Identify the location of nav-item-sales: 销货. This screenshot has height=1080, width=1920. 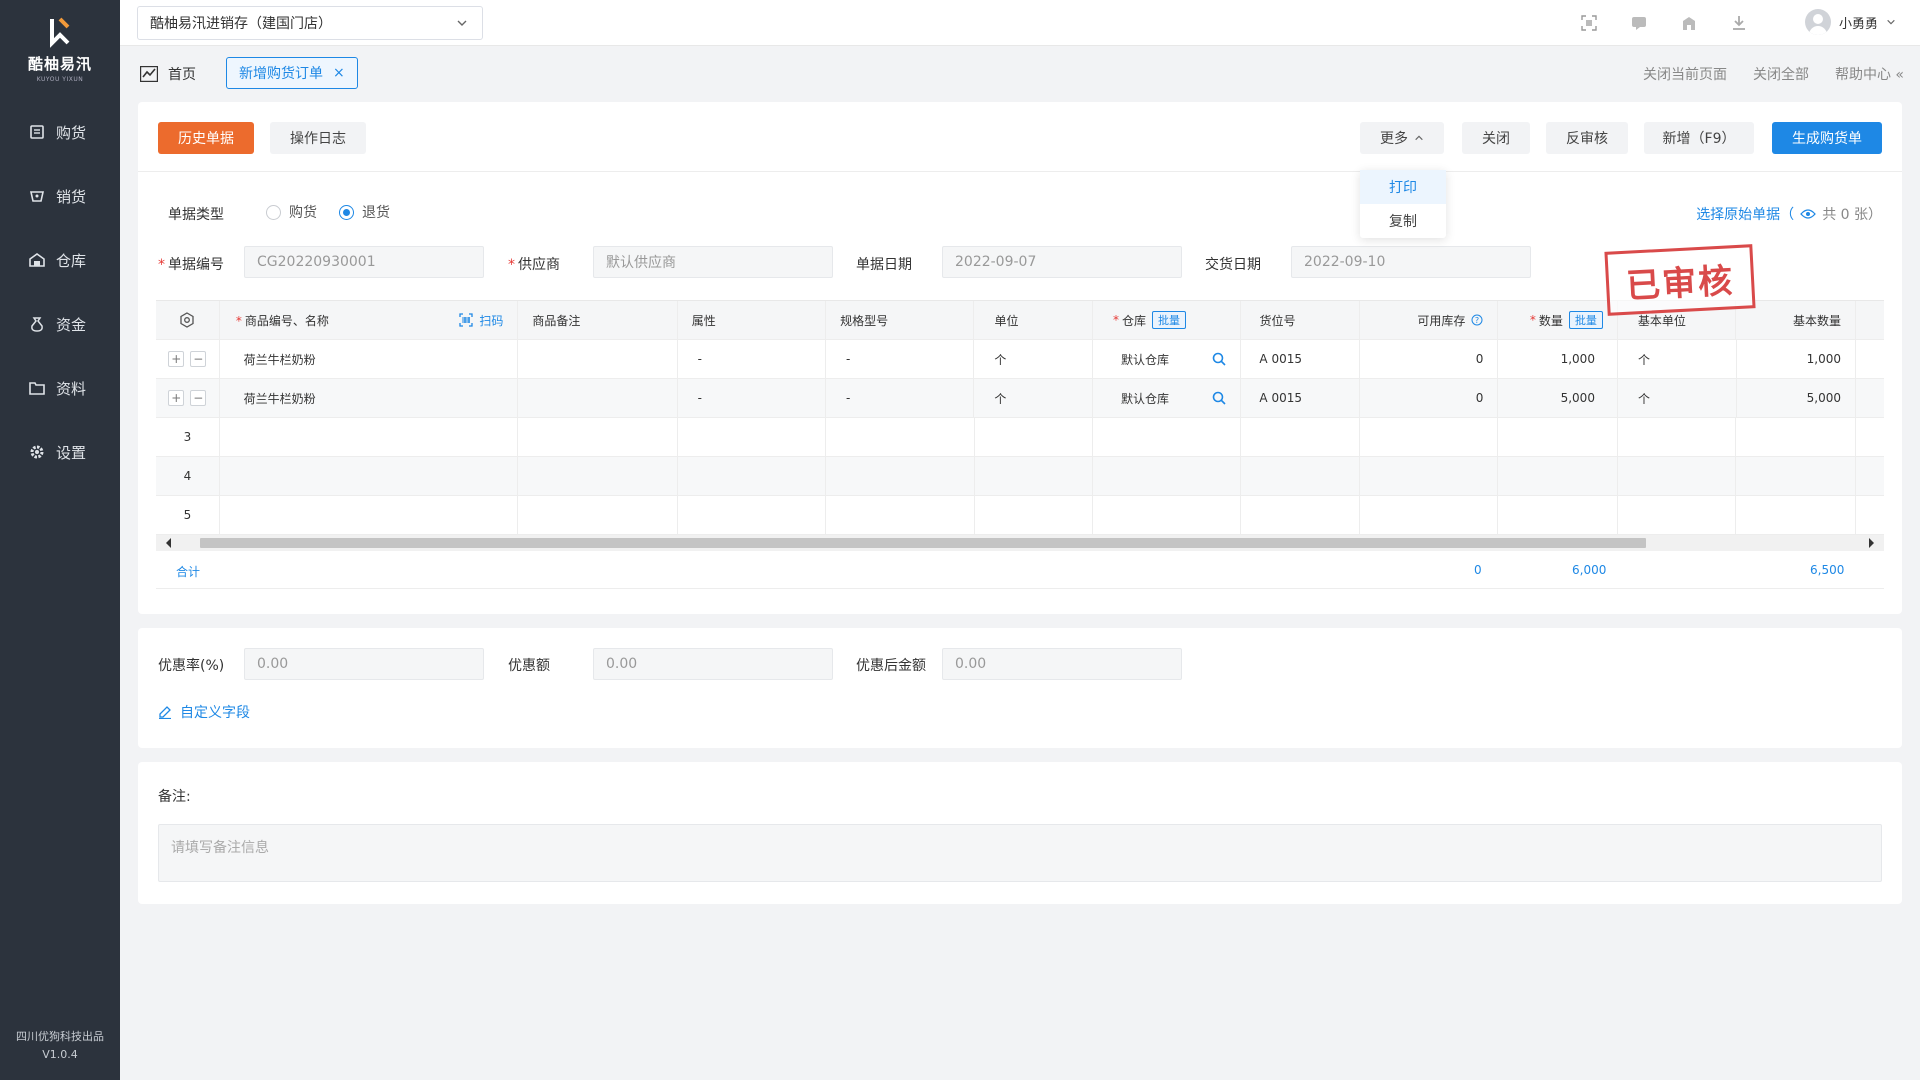
(60, 196).